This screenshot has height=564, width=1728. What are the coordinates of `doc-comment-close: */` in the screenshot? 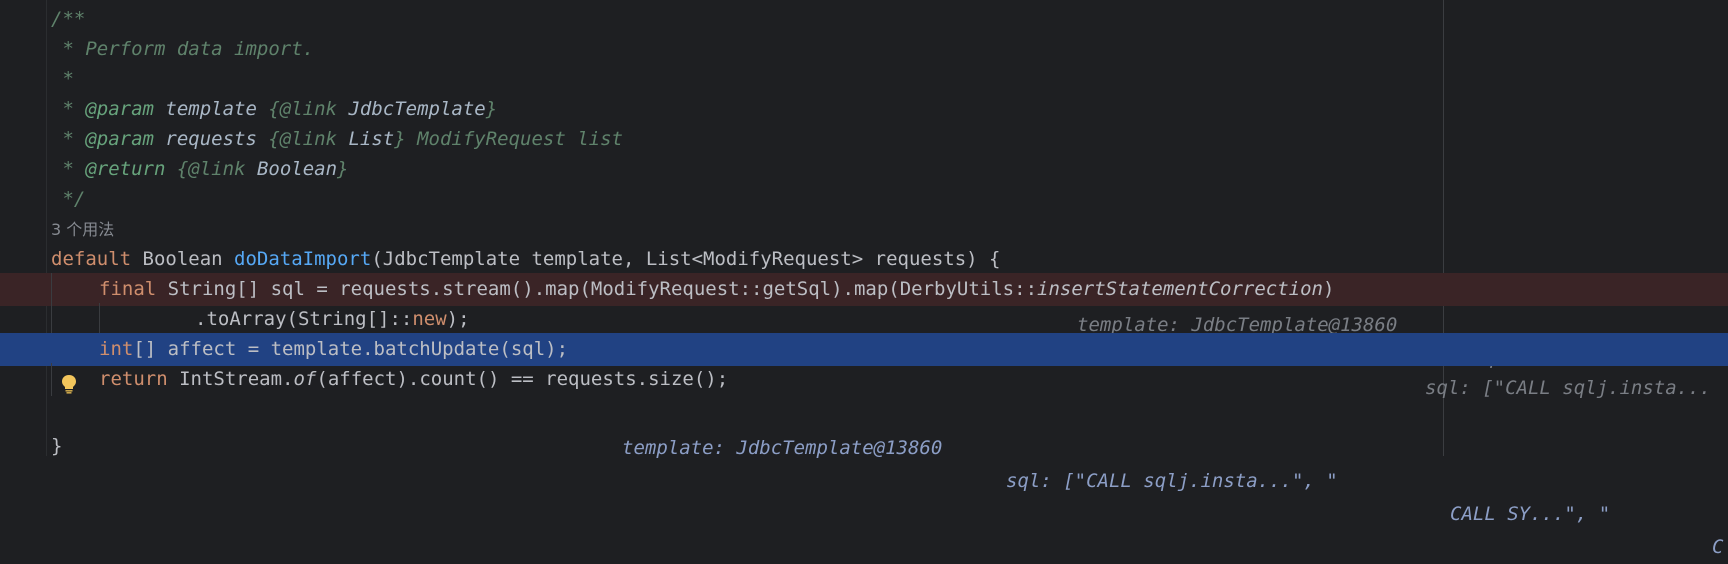 It's located at (68, 199).